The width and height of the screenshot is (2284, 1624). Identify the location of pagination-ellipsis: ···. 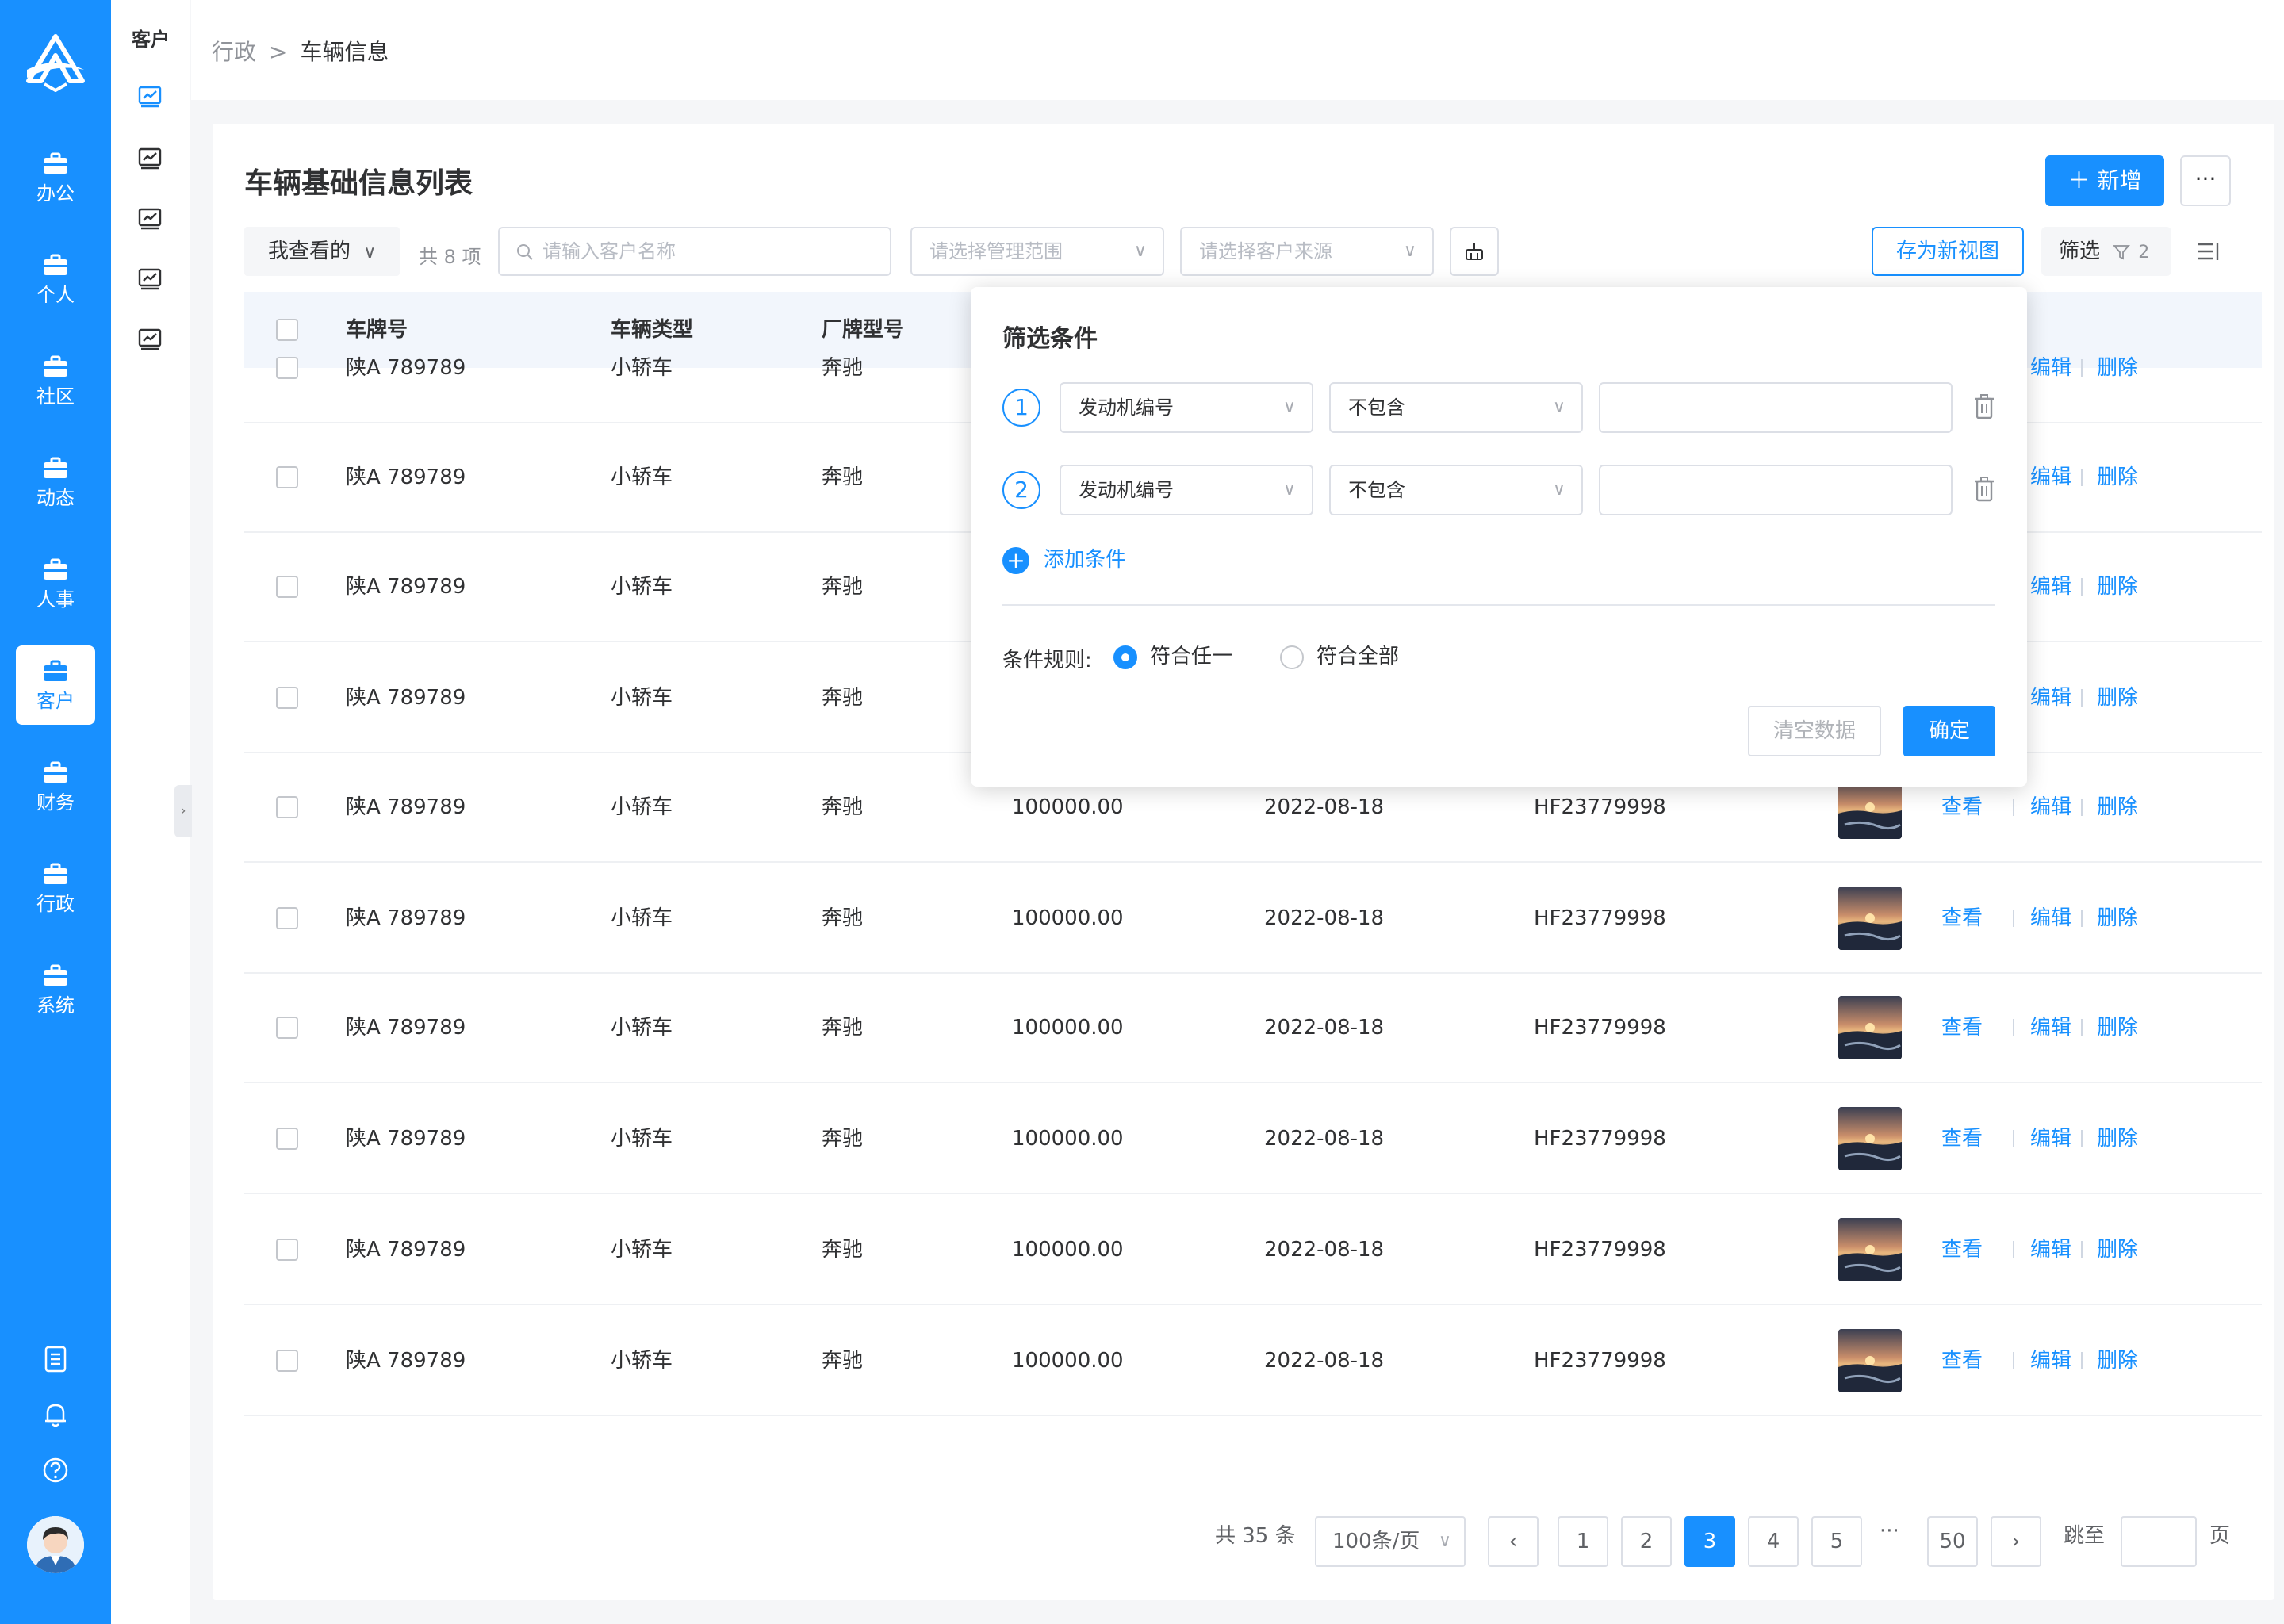
(1889, 1531).